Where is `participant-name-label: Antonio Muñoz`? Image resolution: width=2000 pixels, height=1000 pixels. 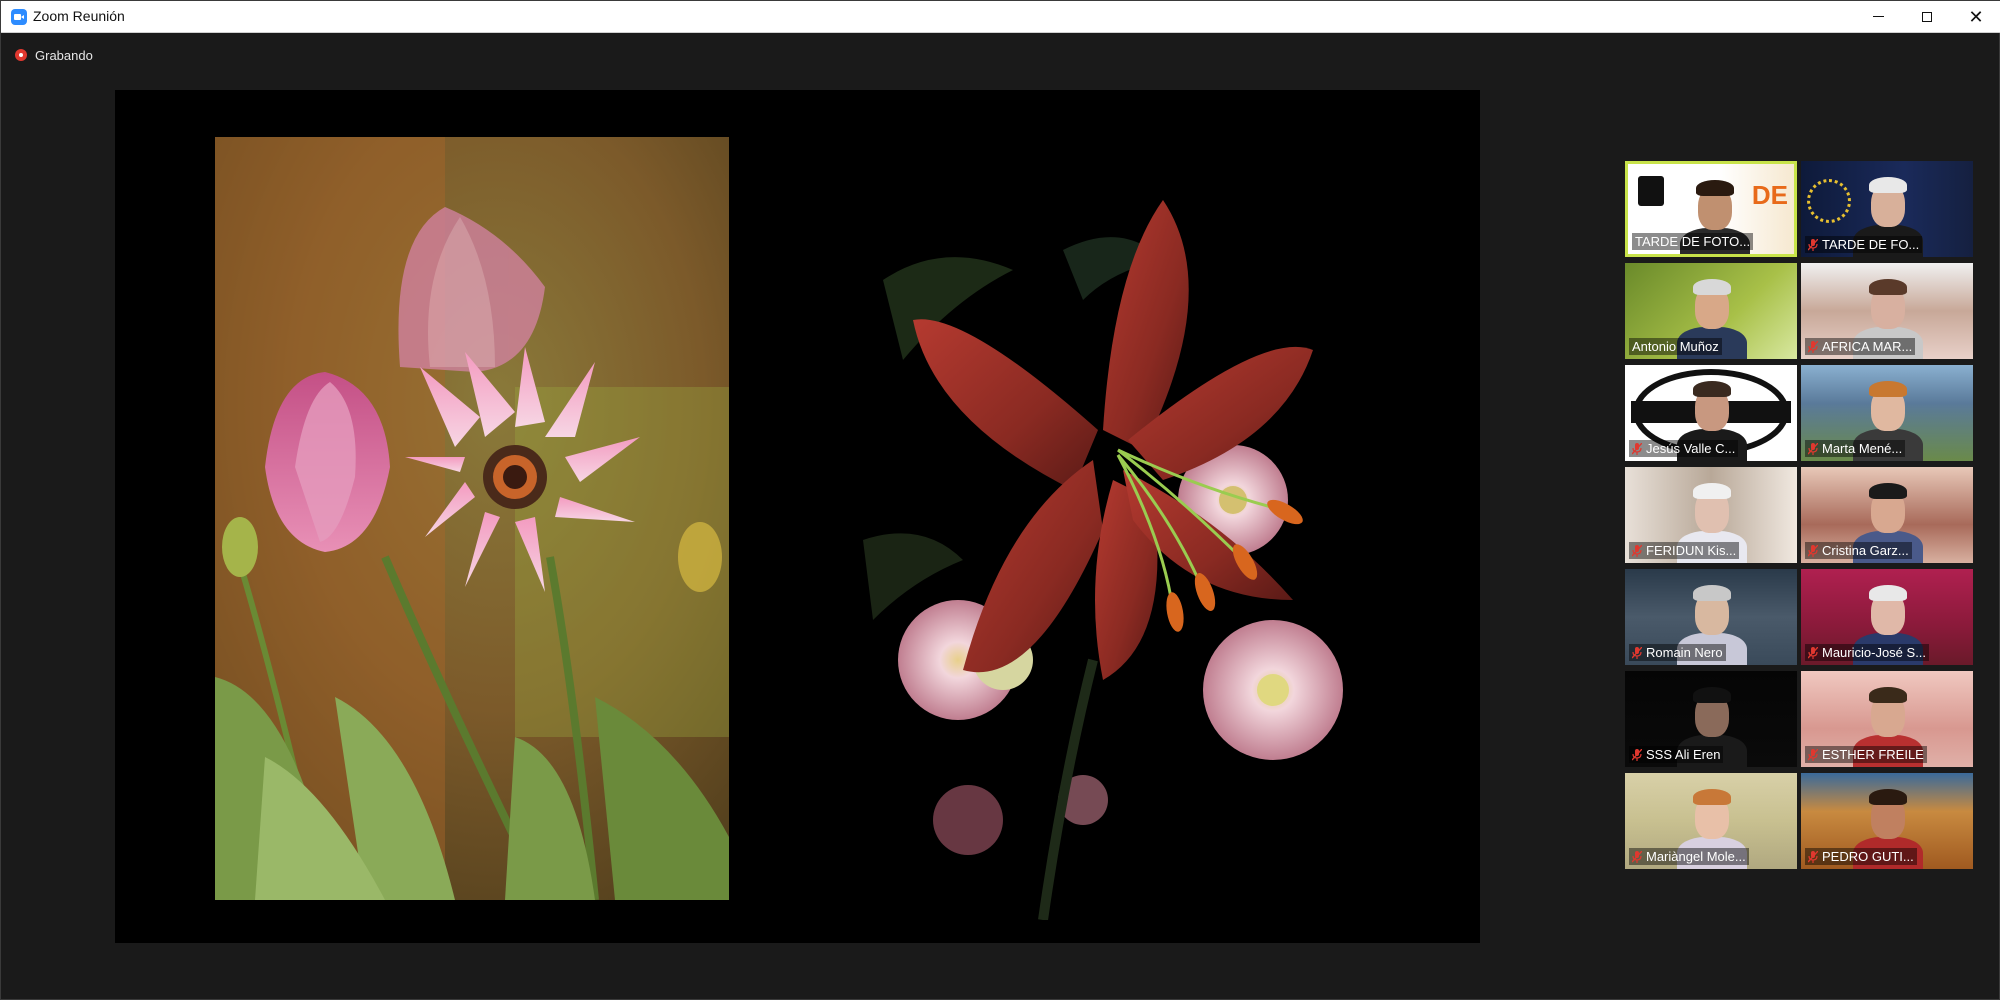 participant-name-label: Antonio Muñoz is located at coordinates (1675, 346).